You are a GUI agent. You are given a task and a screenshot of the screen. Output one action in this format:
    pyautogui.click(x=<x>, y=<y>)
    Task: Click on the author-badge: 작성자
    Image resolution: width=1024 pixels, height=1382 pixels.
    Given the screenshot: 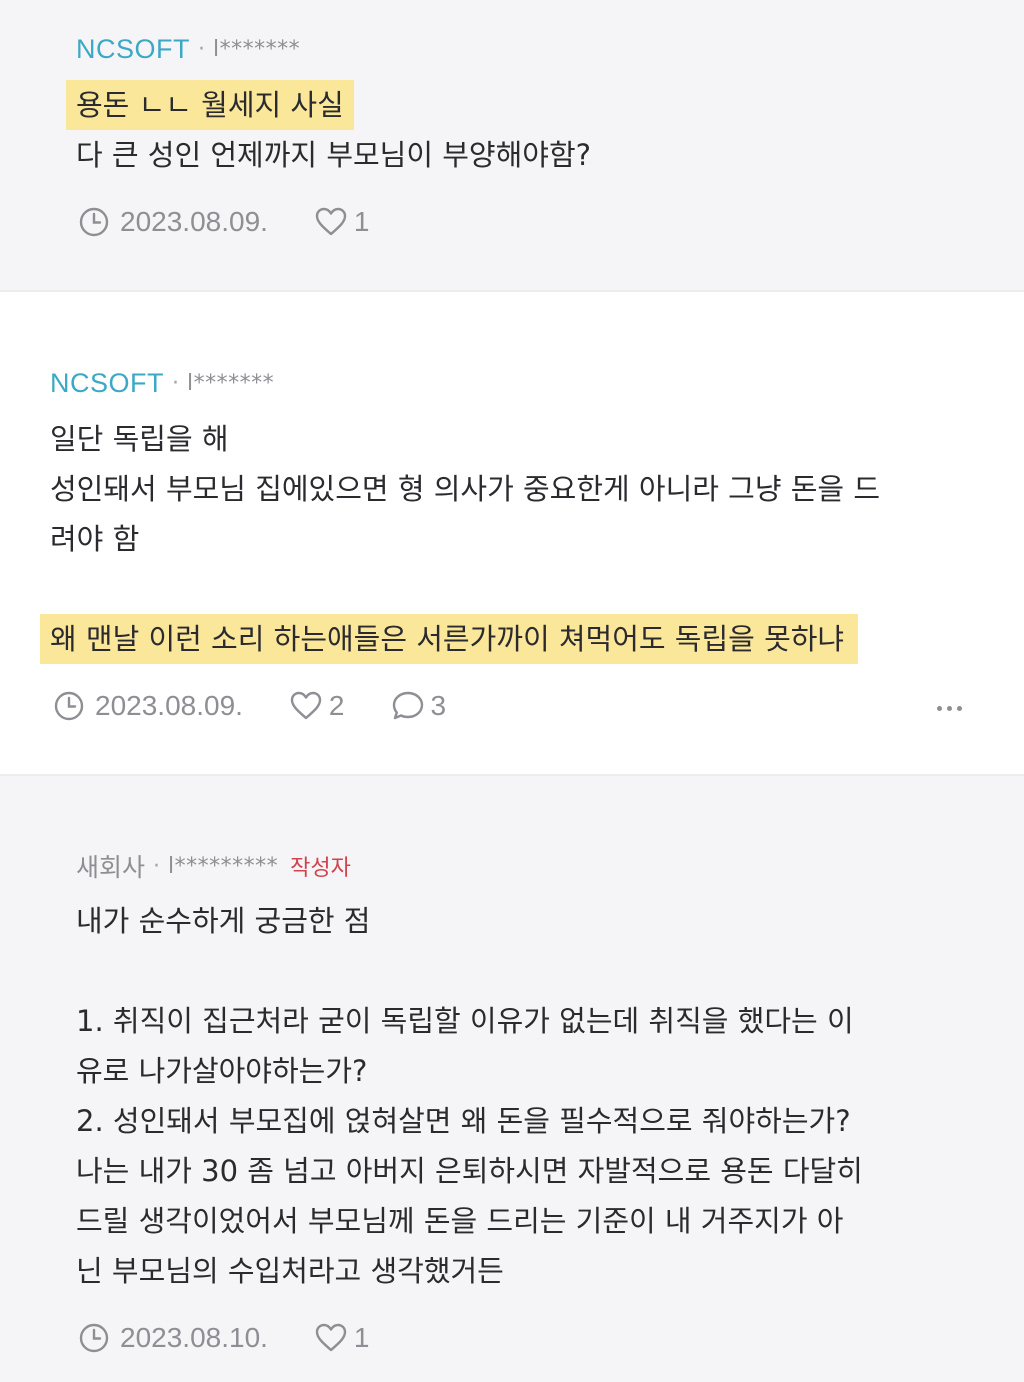 What is the action you would take?
    pyautogui.click(x=320, y=868)
    